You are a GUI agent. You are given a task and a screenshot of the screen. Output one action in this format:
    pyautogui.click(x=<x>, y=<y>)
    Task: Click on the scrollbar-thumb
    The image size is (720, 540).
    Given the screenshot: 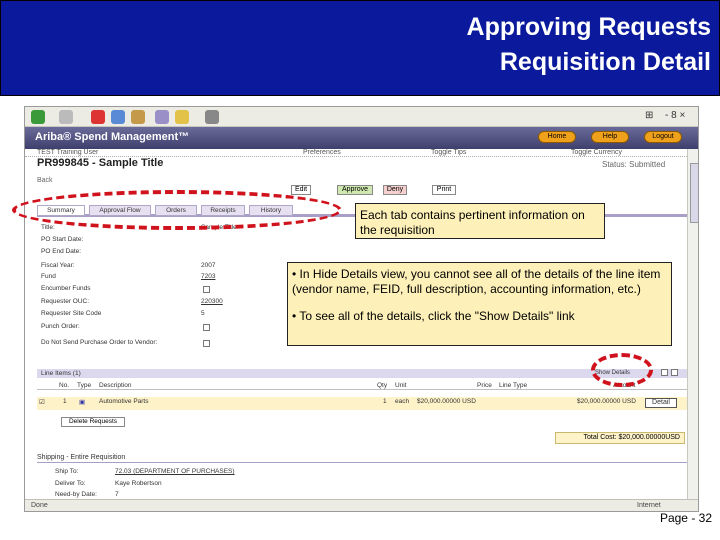 What is the action you would take?
    pyautogui.click(x=694, y=193)
    